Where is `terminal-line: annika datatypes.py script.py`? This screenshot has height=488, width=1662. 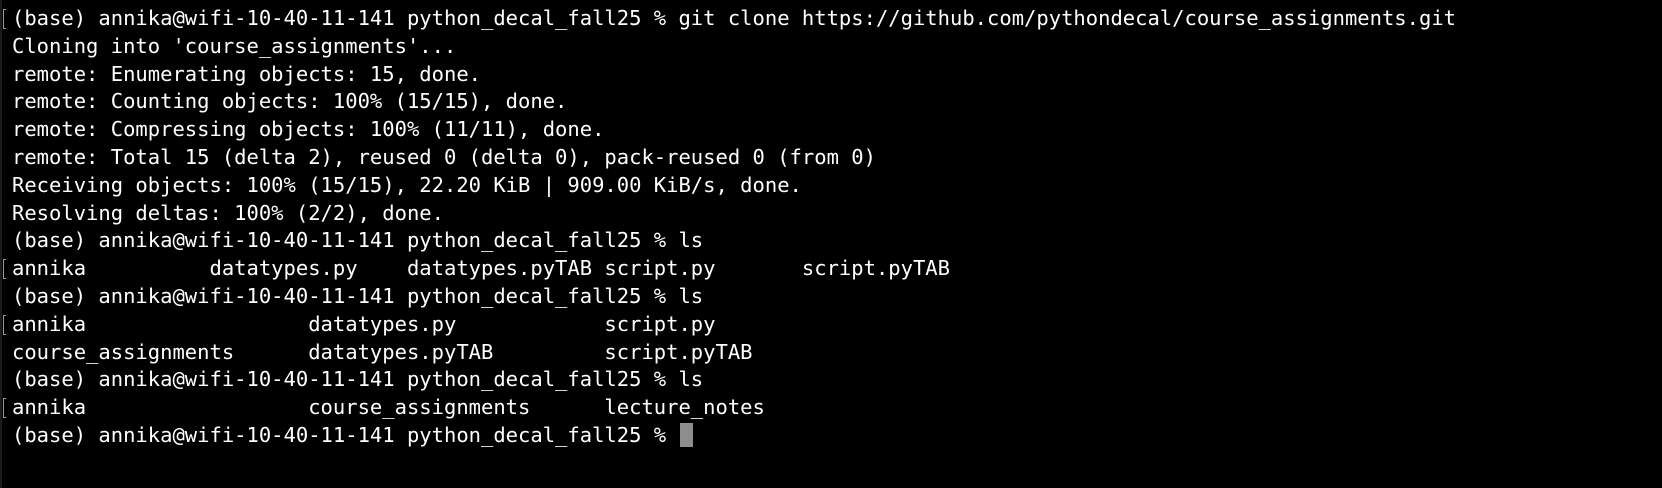
terminal-line: annika datatypes.py script.py is located at coordinates (832, 325).